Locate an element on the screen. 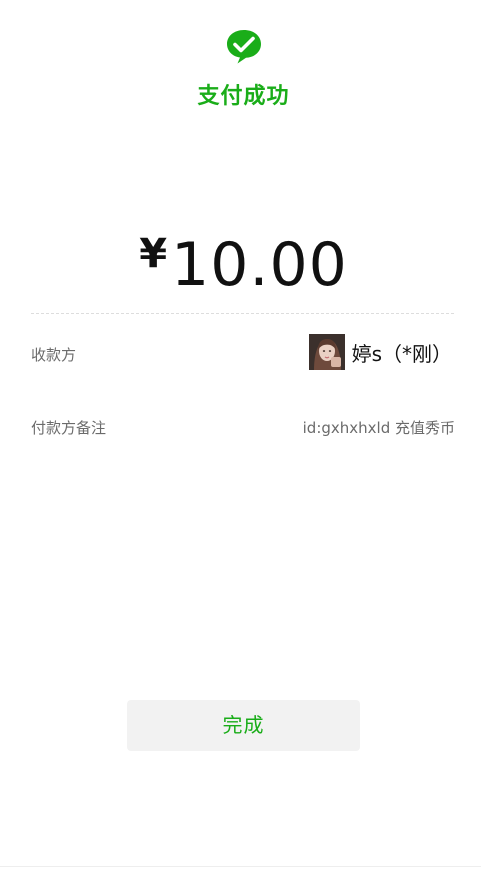 The image size is (481, 870). payee-info: 婷s（*刚） is located at coordinates (380, 352).